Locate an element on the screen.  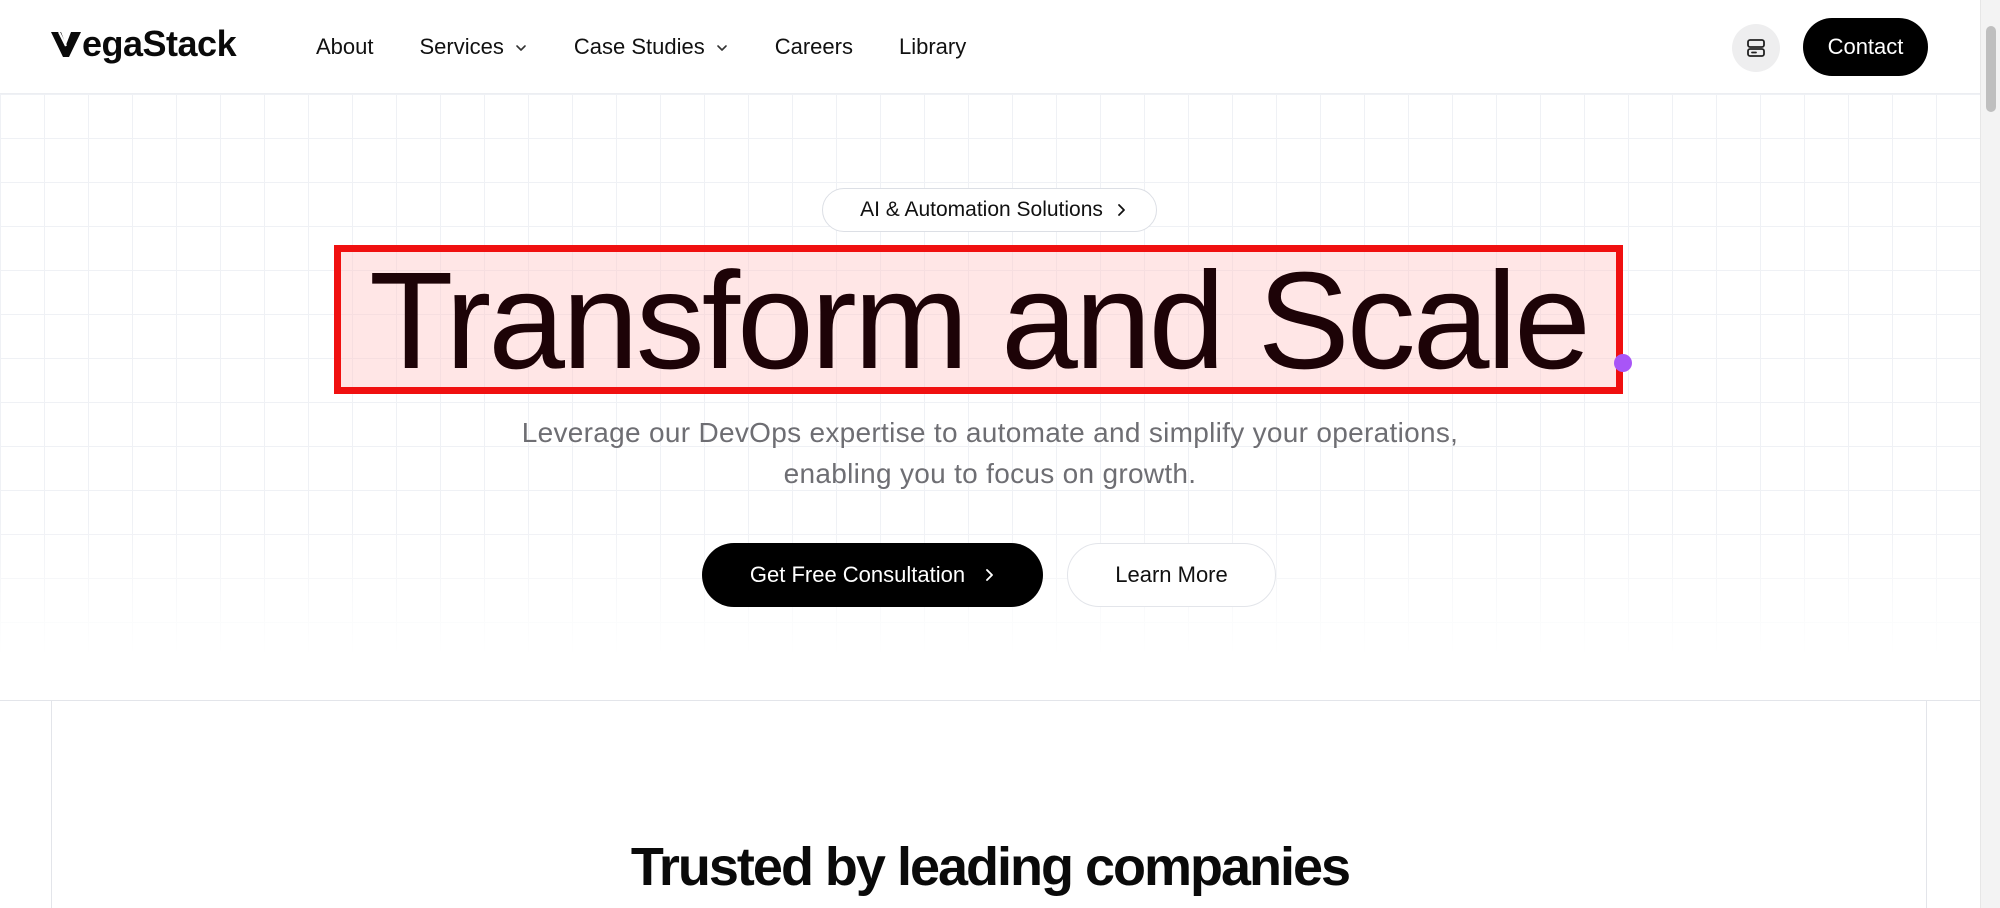
get-free-consultation-button: Get Free Consultation is located at coordinates (872, 575).